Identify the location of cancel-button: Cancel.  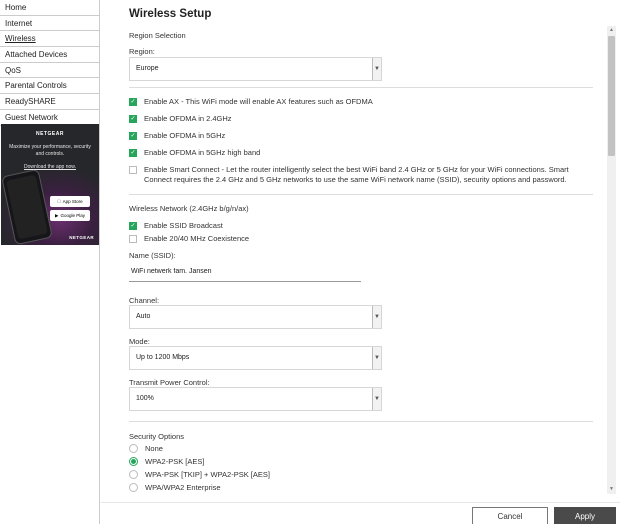
(510, 515).